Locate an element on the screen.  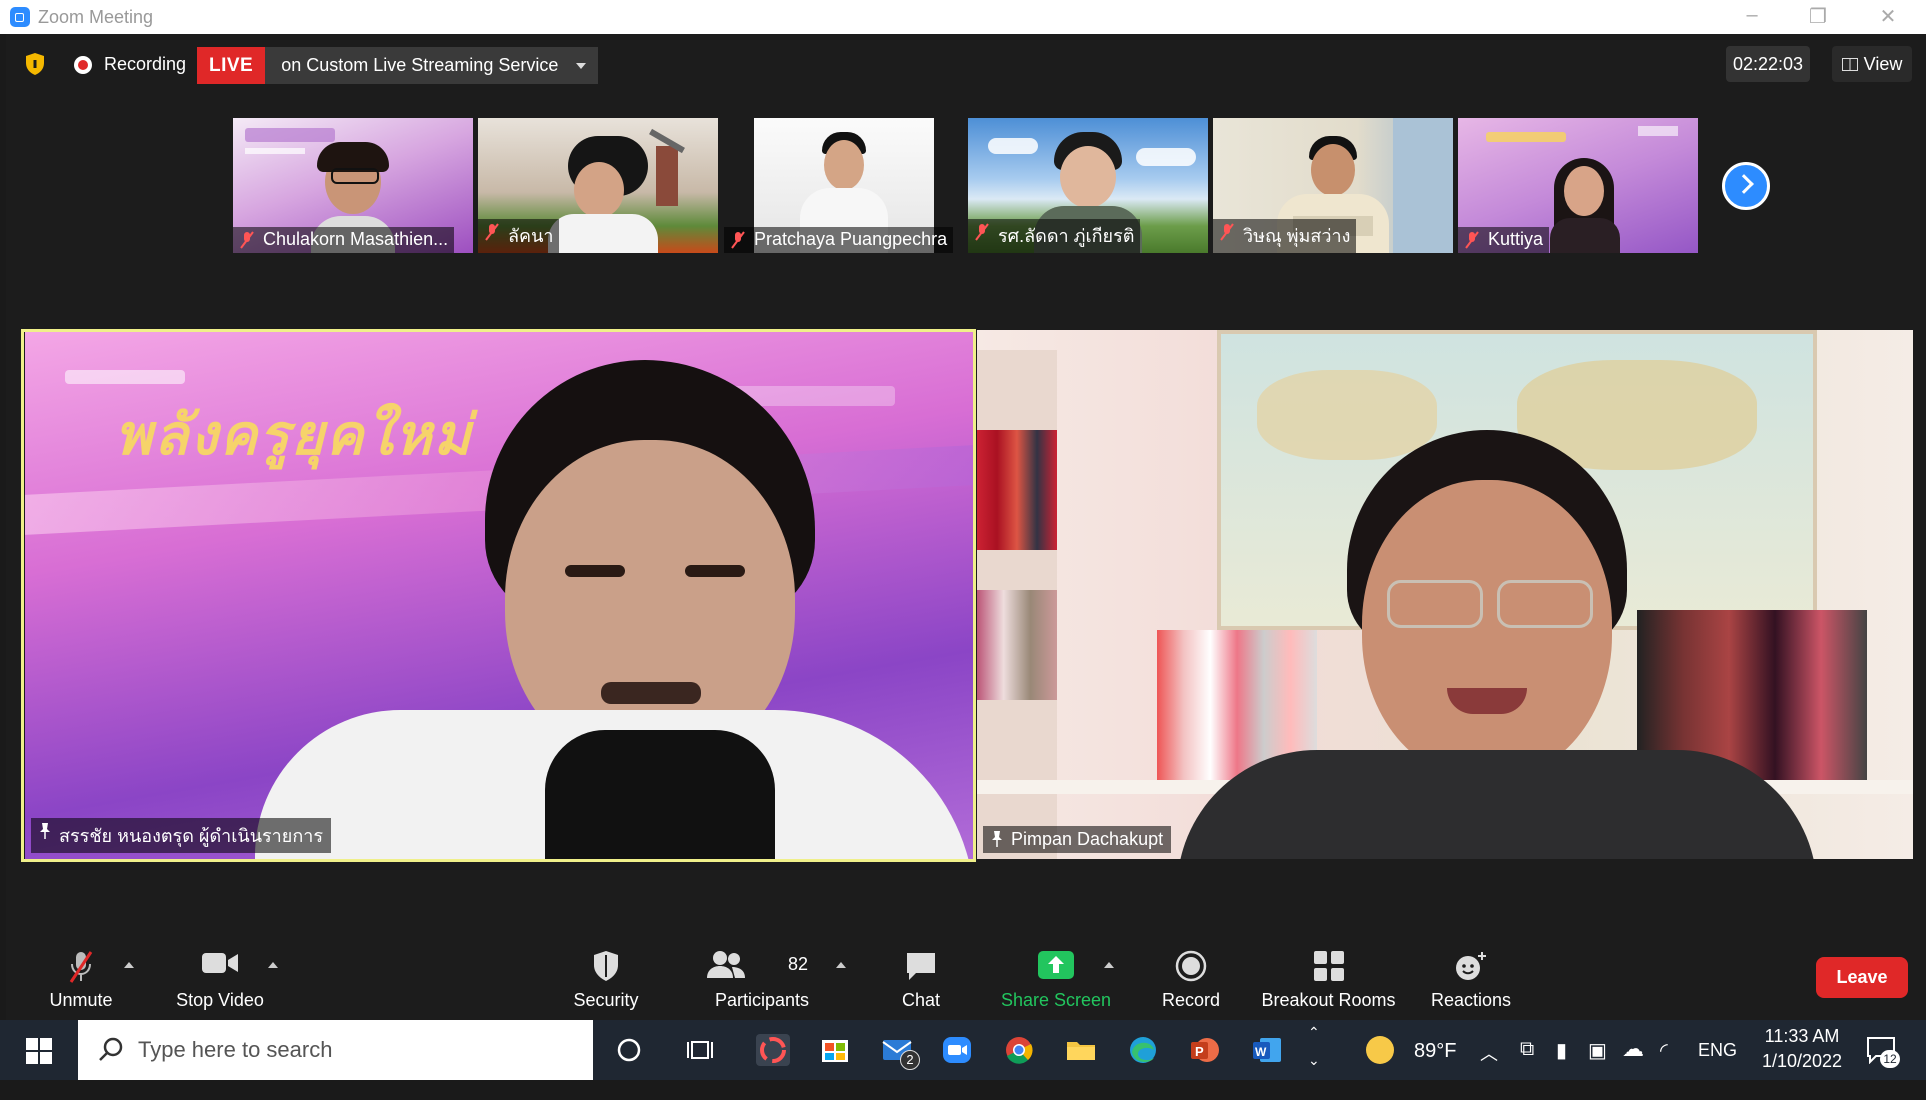
participant-thumbnail: Pratchaya Puangpechra is located at coordinates (844, 185).